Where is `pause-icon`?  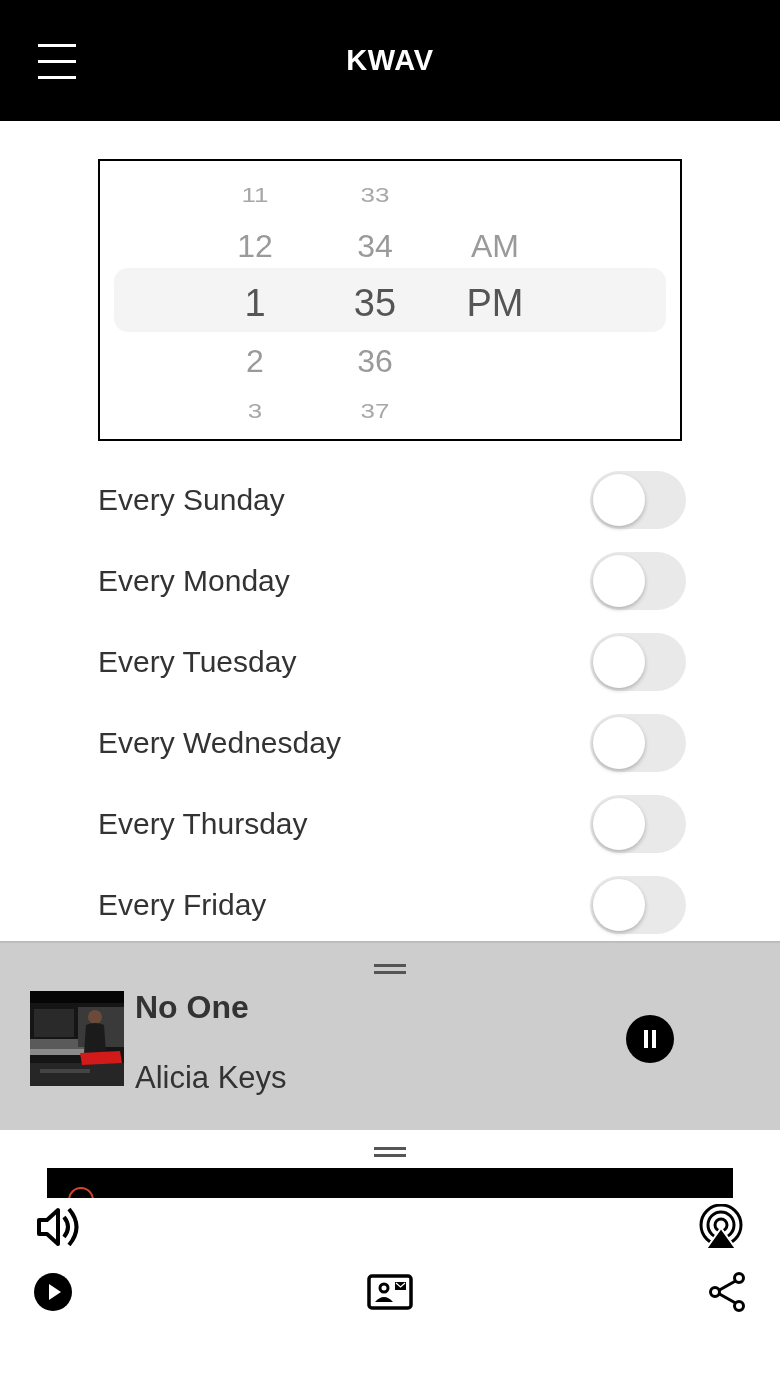 pause-icon is located at coordinates (650, 1039).